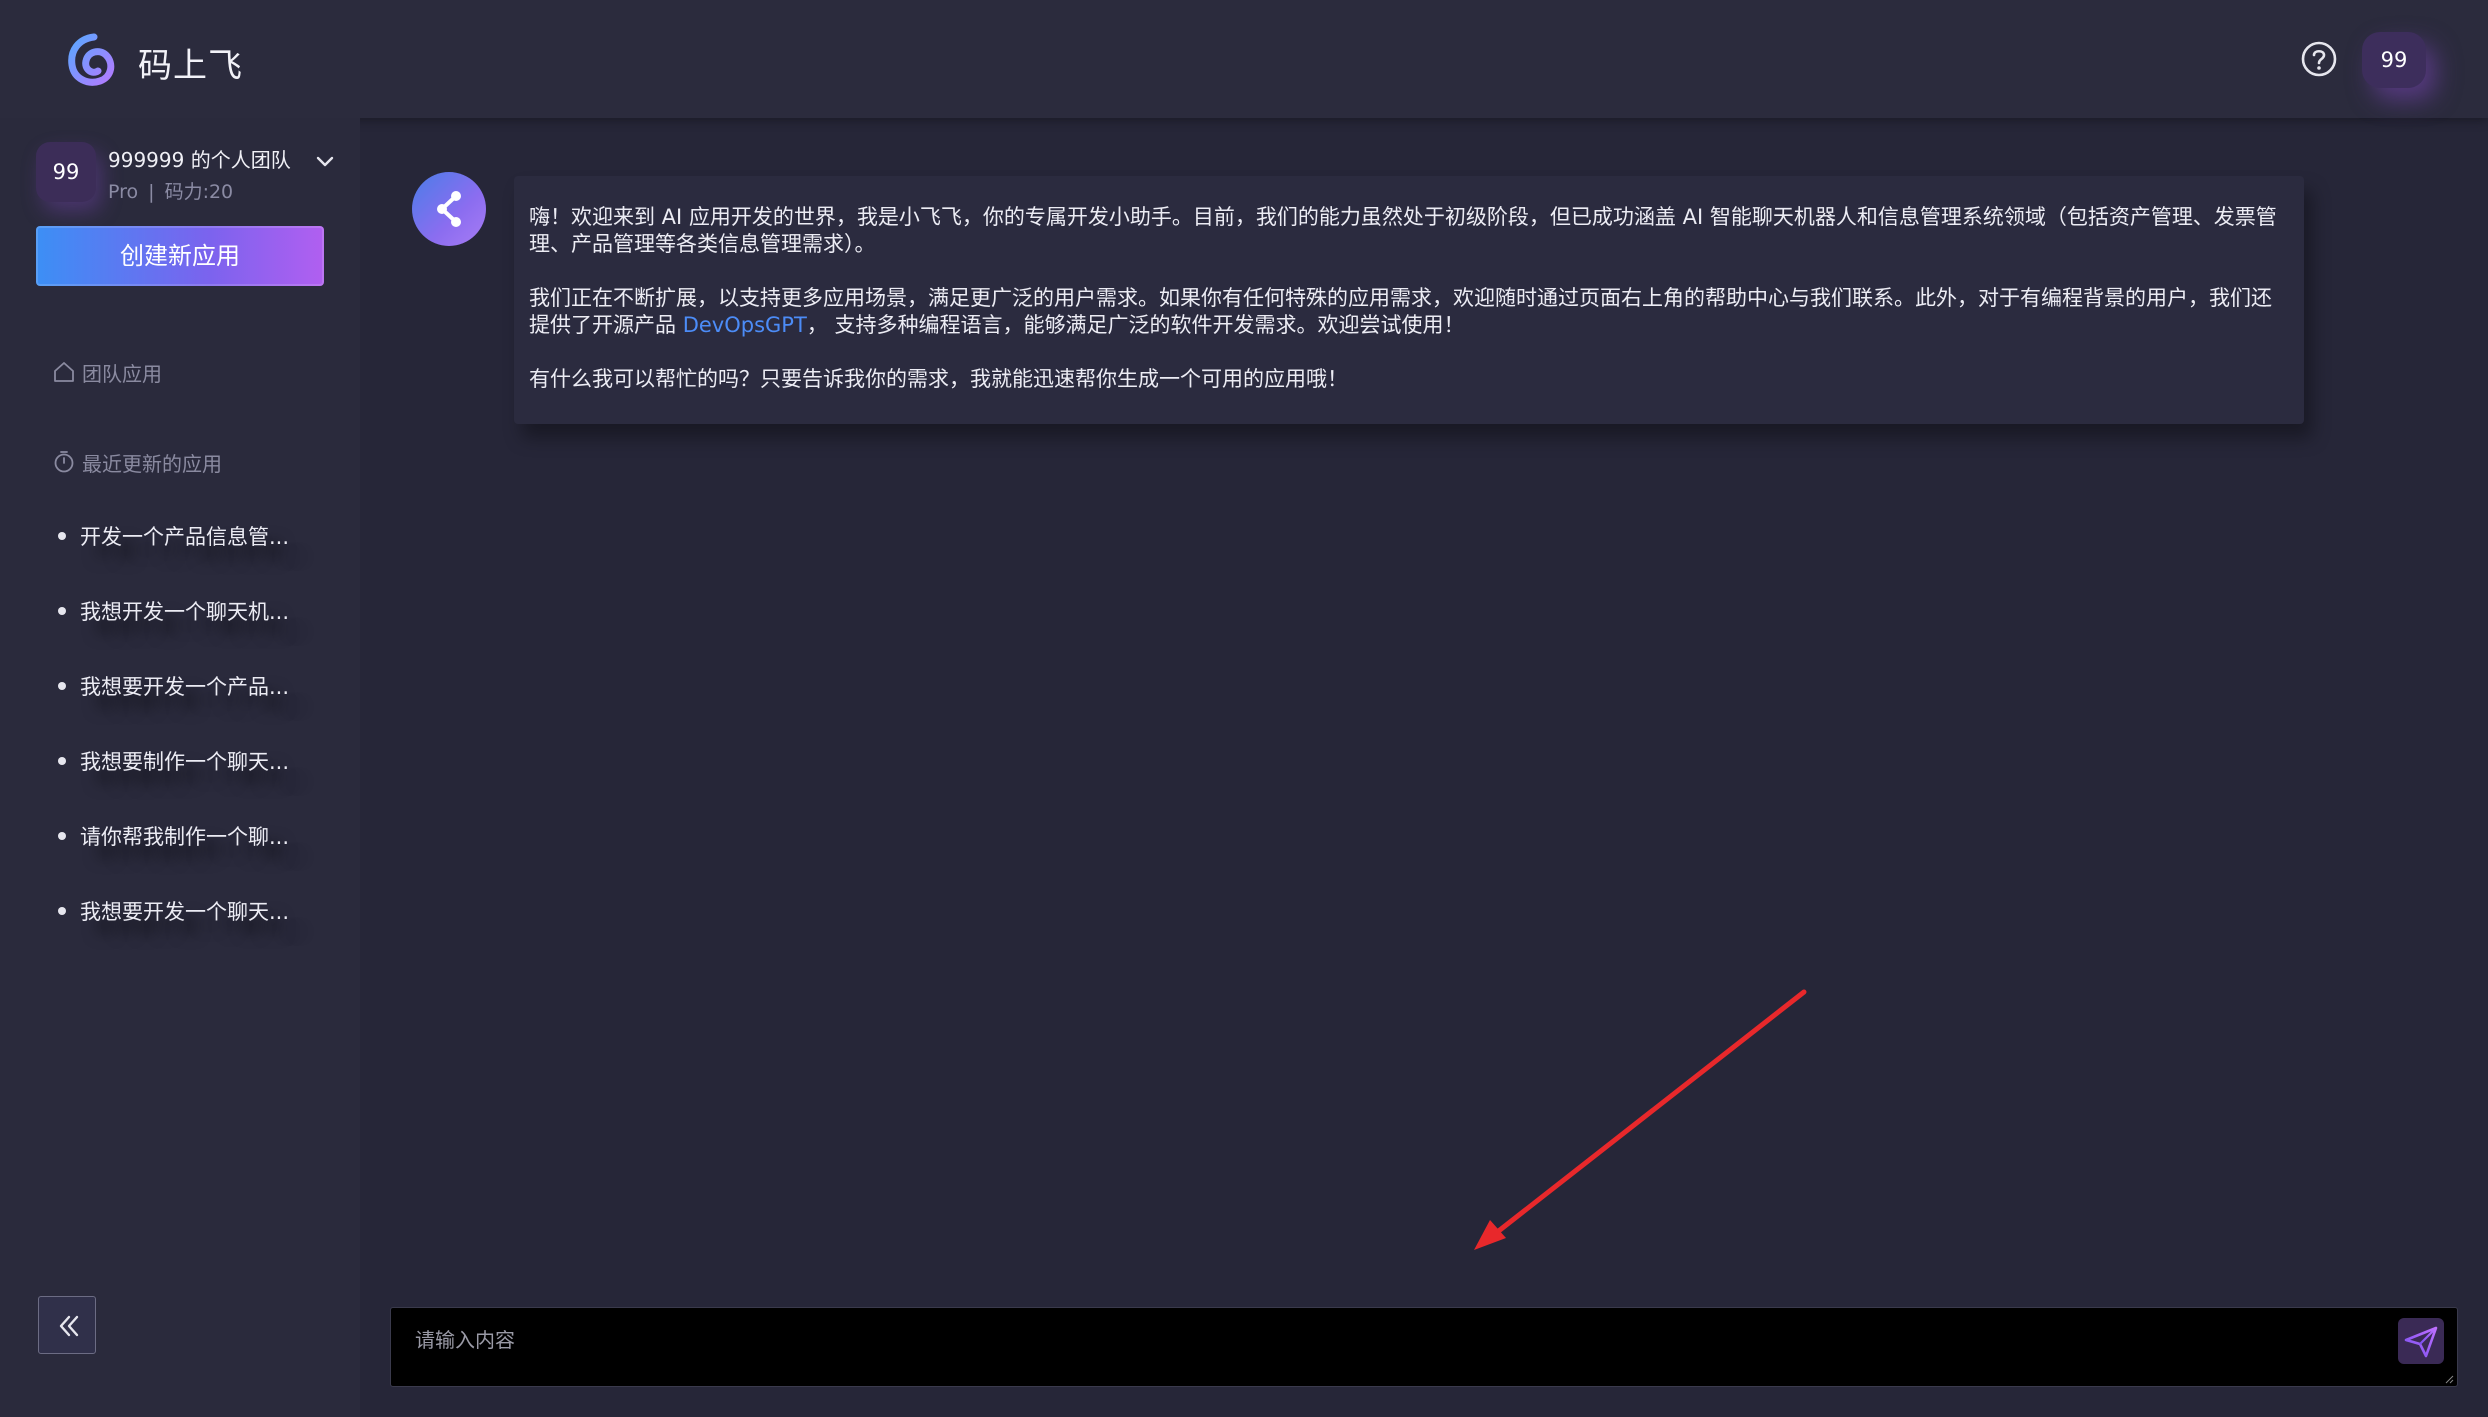 The image size is (2488, 1417). I want to click on team-avatar: 99, so click(66, 172).